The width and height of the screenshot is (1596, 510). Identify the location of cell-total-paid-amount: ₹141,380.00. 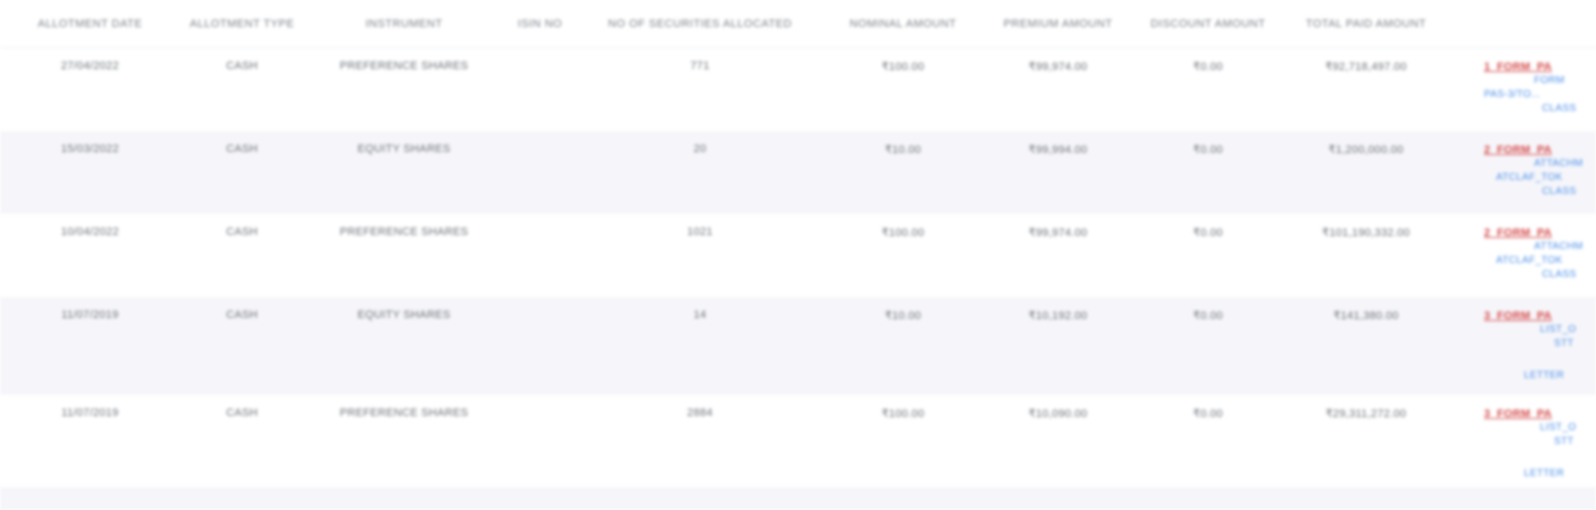
(1366, 315).